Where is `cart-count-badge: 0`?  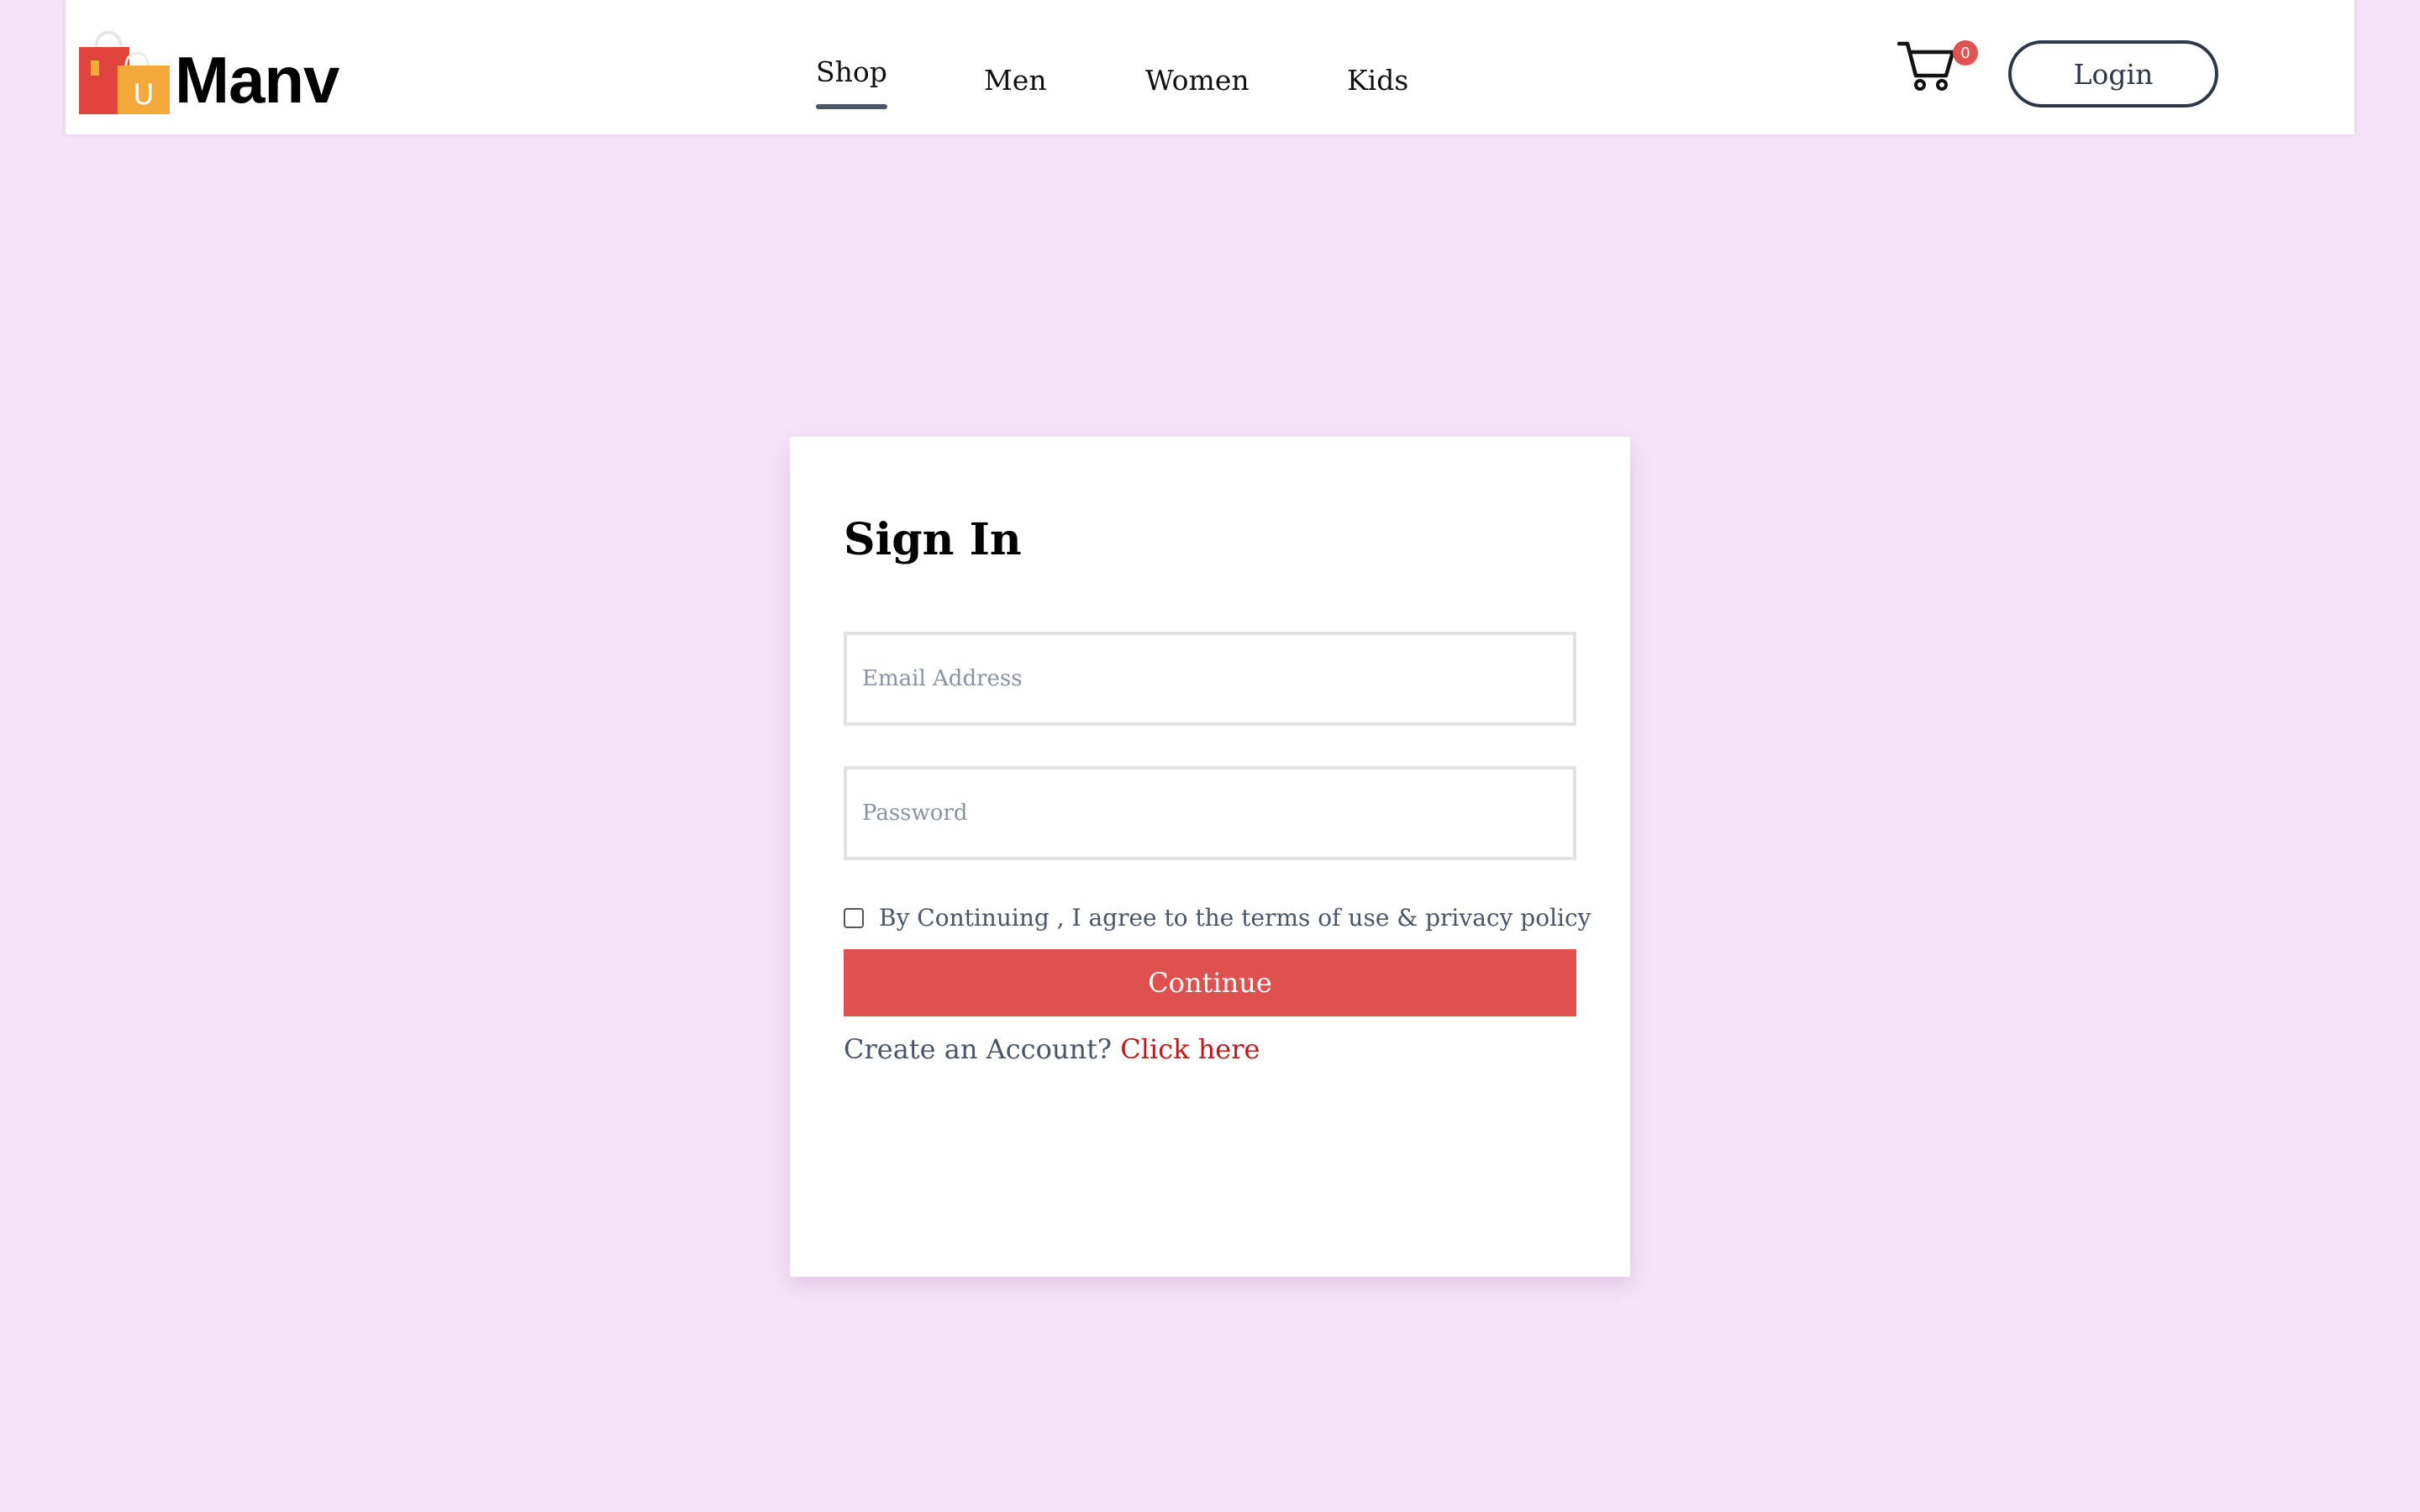
cart-count-badge: 0 is located at coordinates (1966, 53).